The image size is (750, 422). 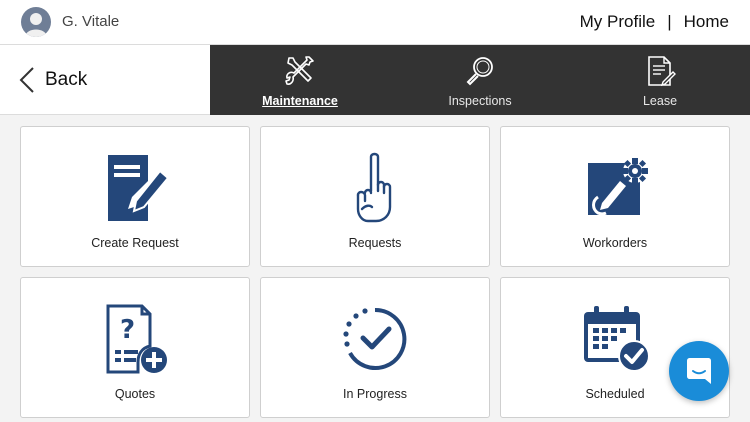 I want to click on section-tab-bar: Maintenance Inspections Lease, so click(x=480, y=80).